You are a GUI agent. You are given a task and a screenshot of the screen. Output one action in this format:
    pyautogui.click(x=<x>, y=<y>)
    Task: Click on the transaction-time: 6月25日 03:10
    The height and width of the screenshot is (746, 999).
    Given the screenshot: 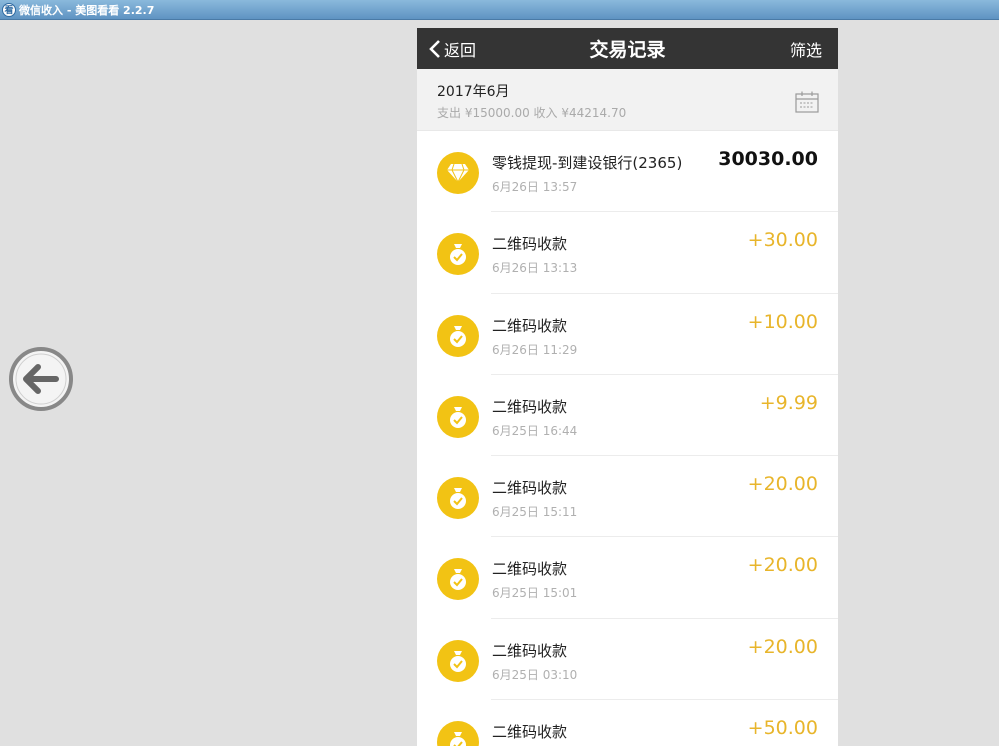 What is the action you would take?
    pyautogui.click(x=535, y=674)
    